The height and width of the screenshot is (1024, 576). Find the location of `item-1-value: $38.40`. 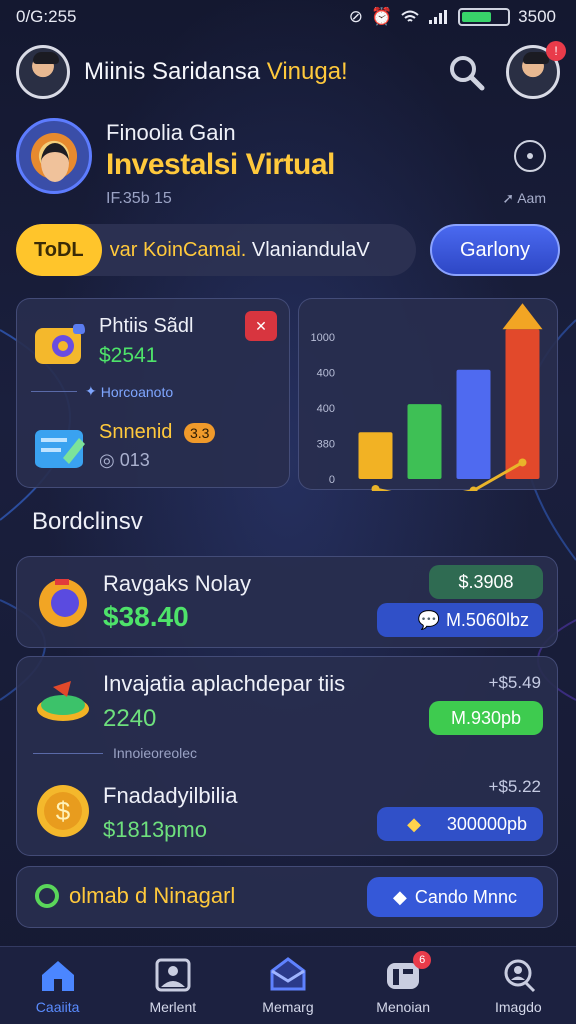

item-1-value: $38.40 is located at coordinates (146, 616).